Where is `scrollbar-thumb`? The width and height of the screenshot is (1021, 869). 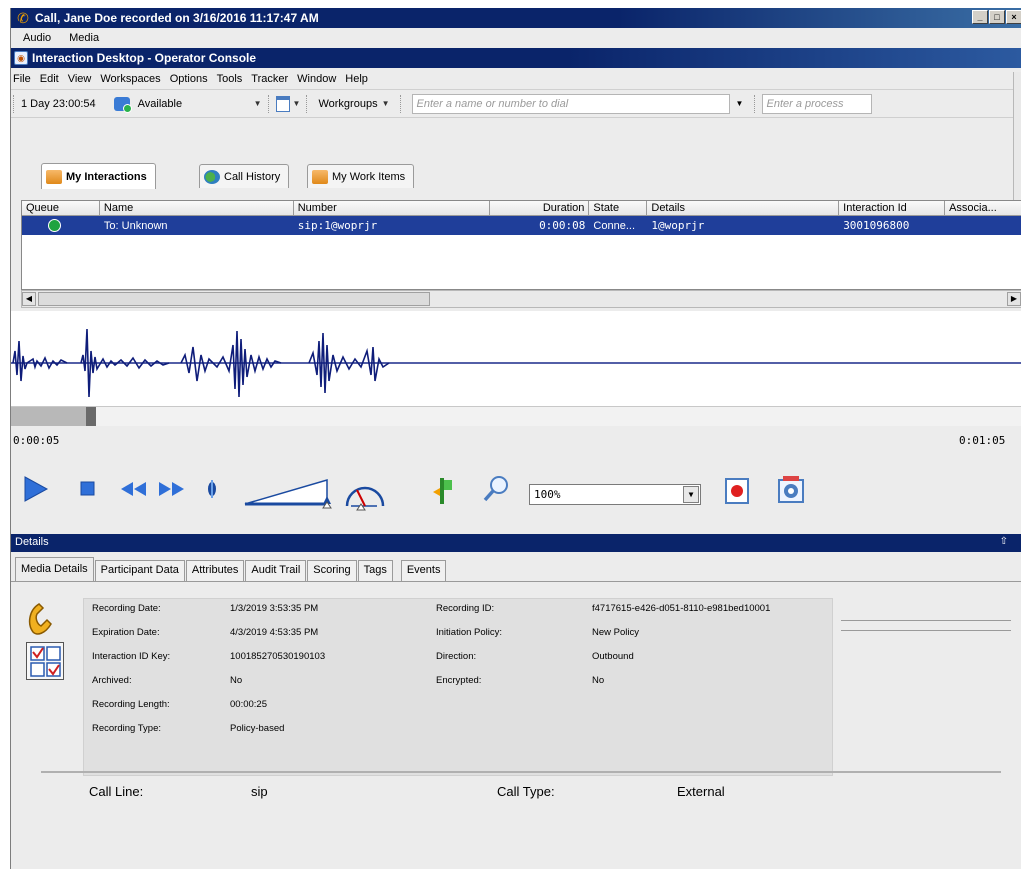
scrollbar-thumb is located at coordinates (234, 299).